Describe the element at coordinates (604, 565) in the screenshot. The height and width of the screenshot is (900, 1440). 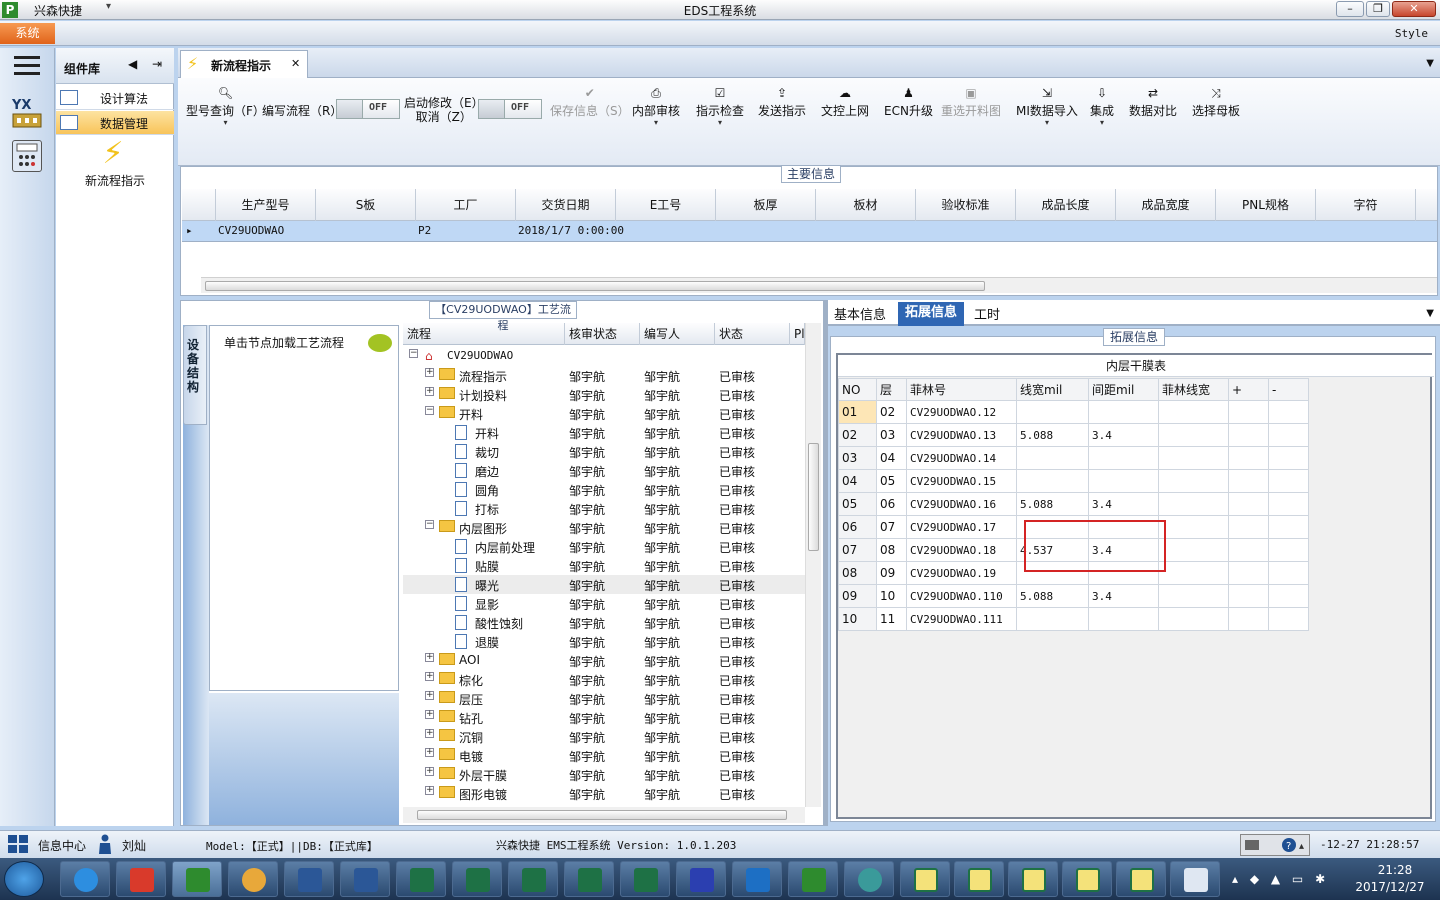
I see `tree-row: 贴膜 邹宇航 邹宇航 已审核` at that location.